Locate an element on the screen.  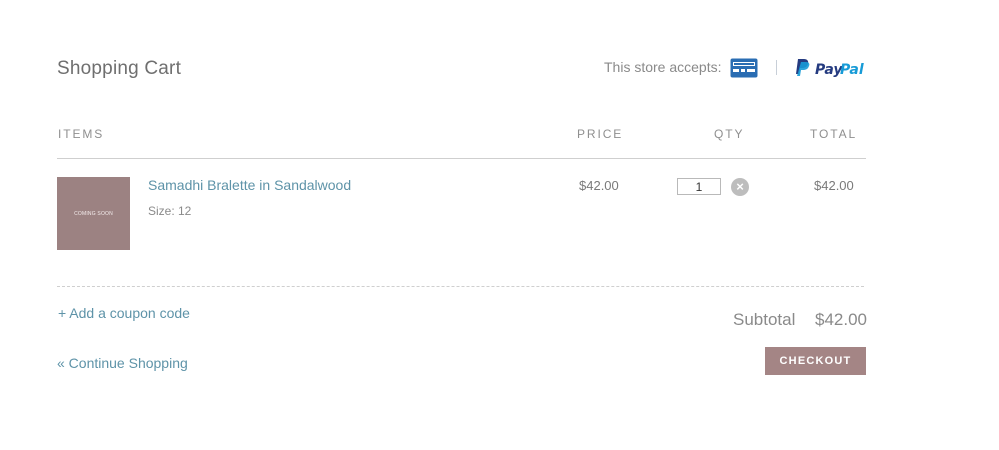
paypal-logo: Pay Pal is located at coordinates (830, 68).